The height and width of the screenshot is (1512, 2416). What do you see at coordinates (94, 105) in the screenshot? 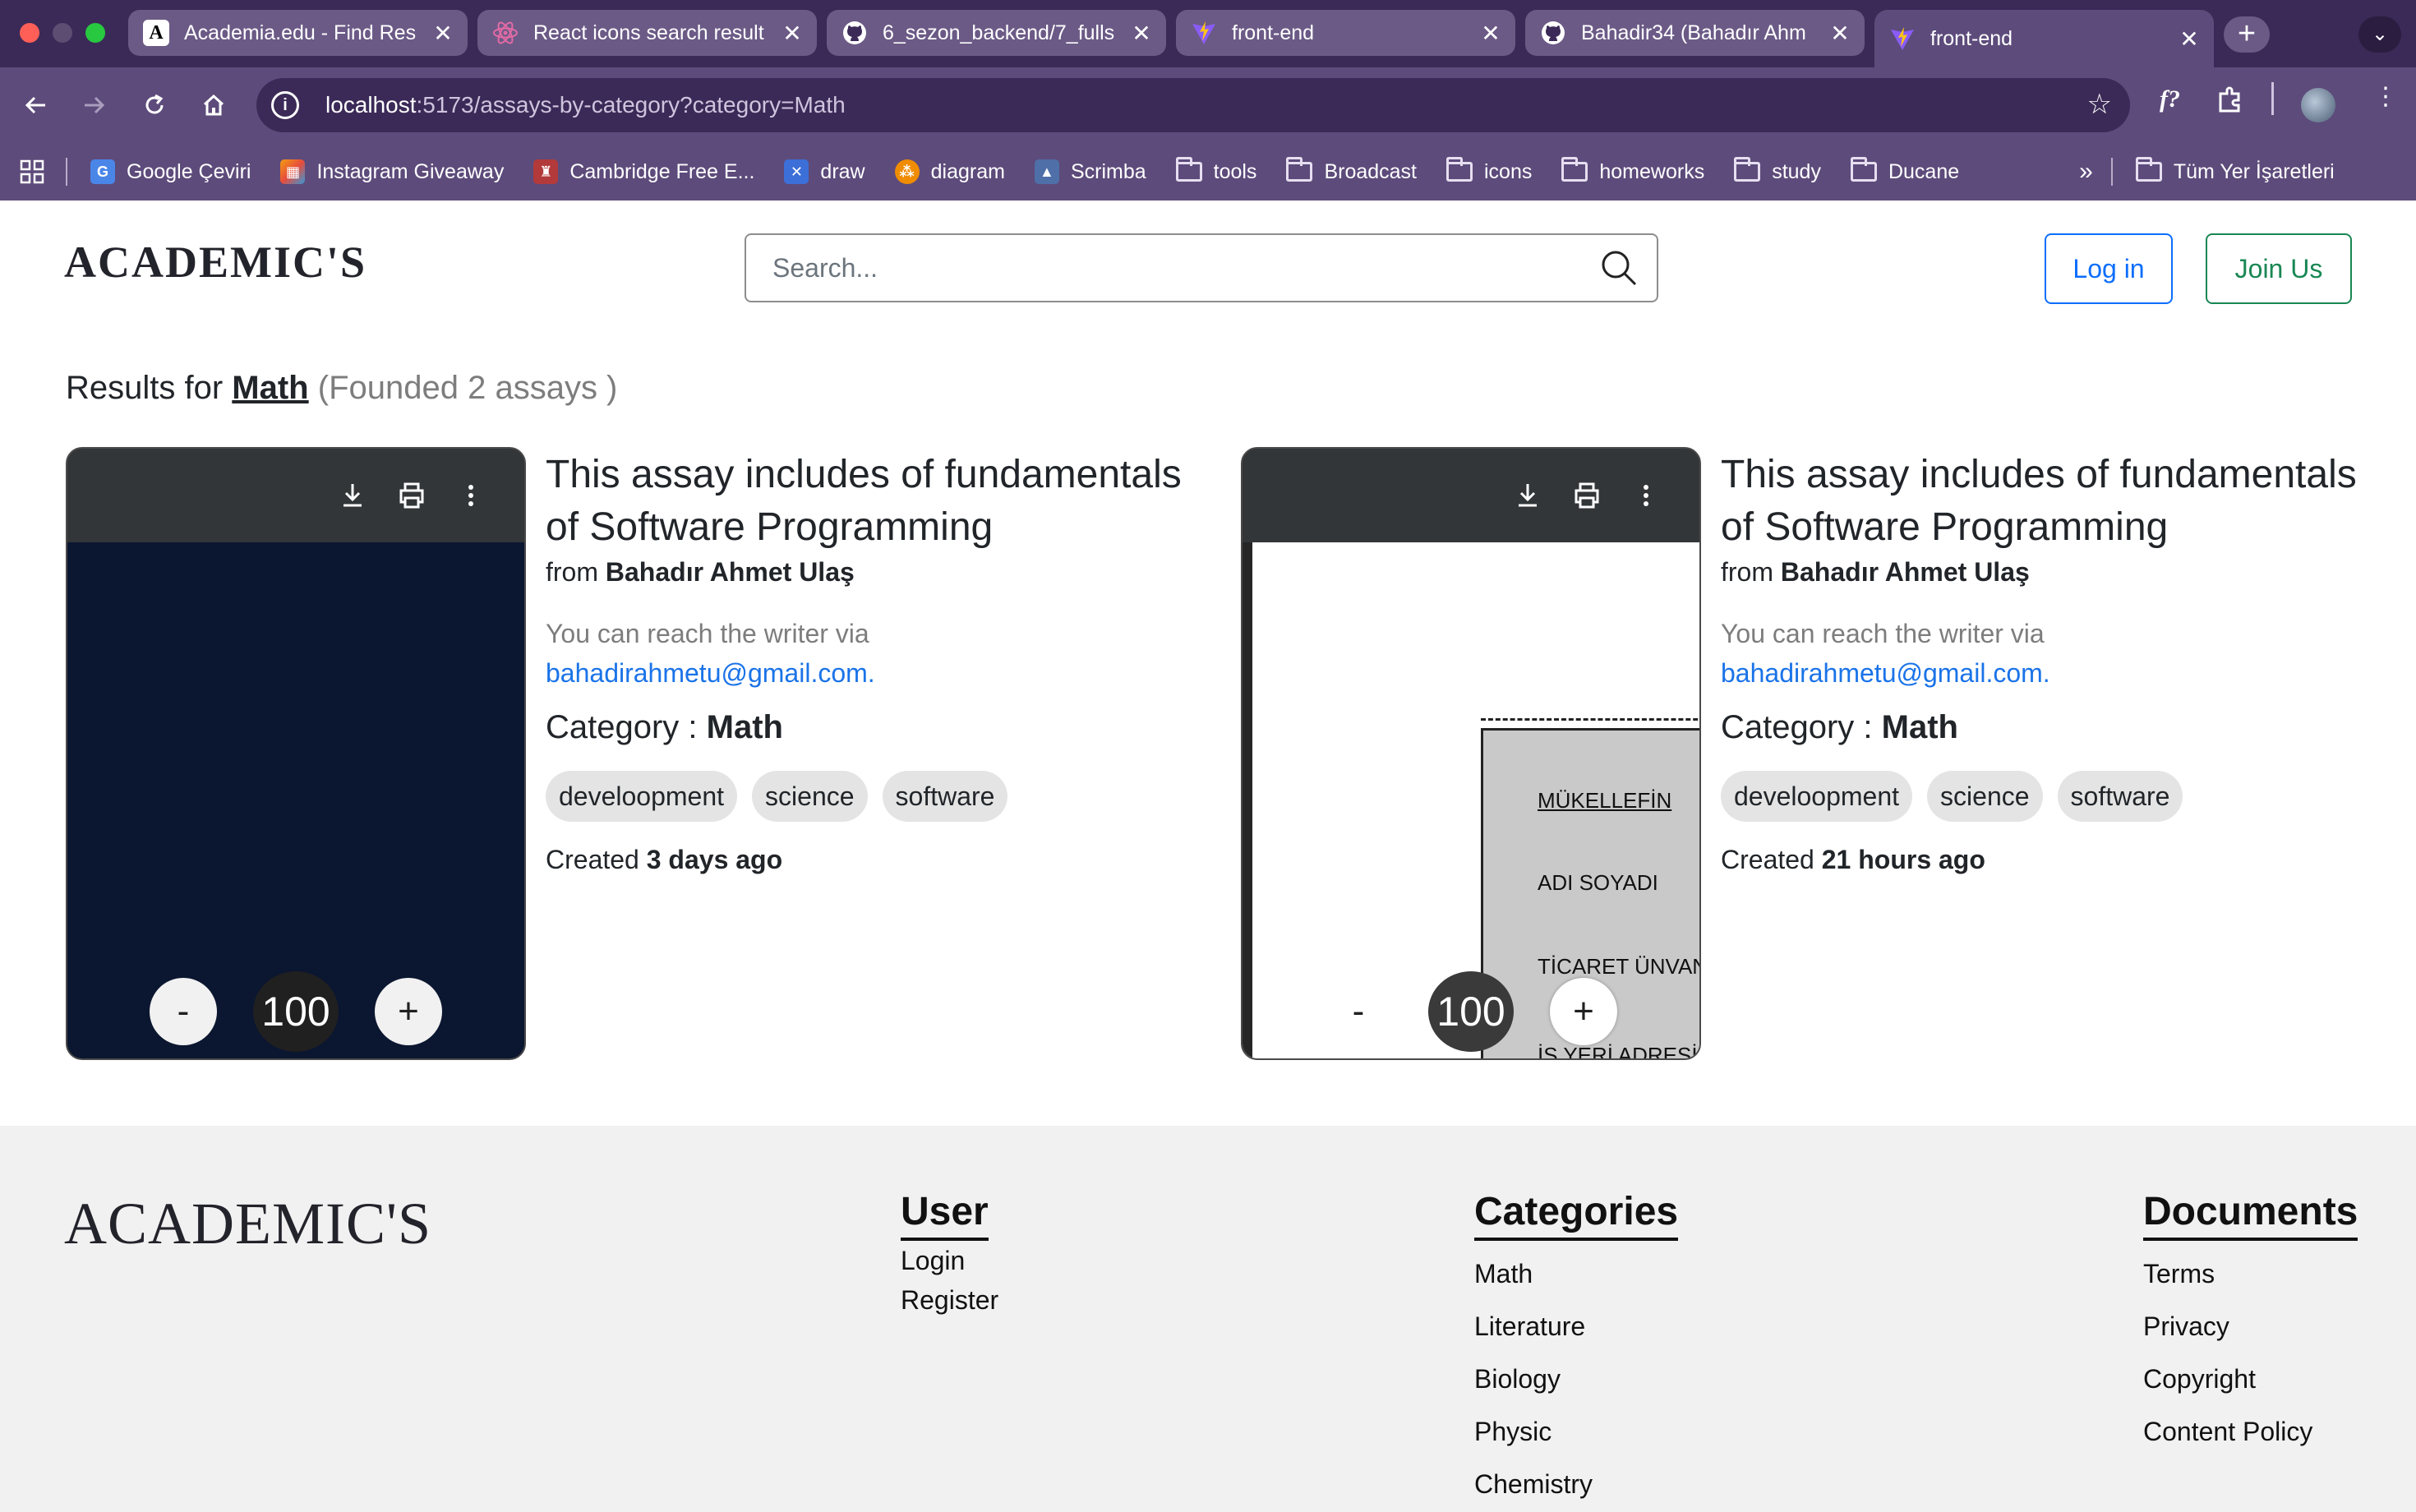
I see `forward-icon` at bounding box center [94, 105].